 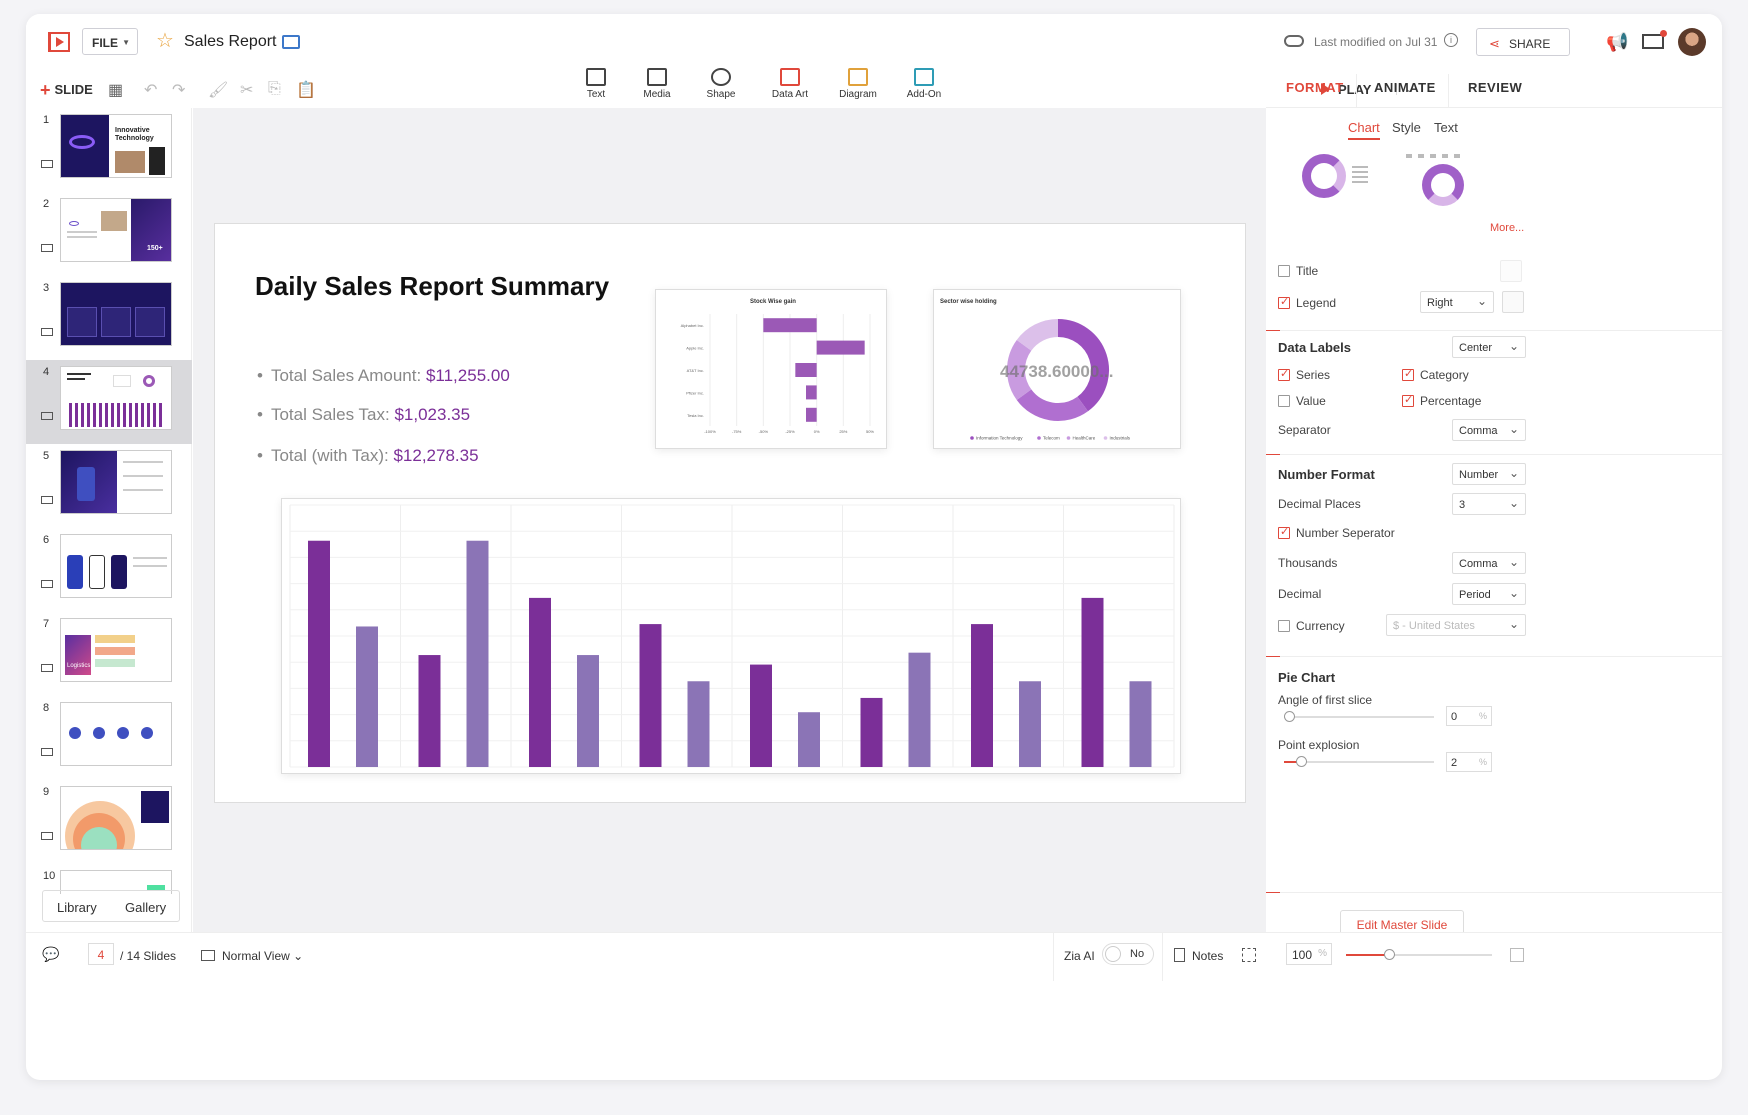 I want to click on info-icon: i, so click(x=1451, y=40).